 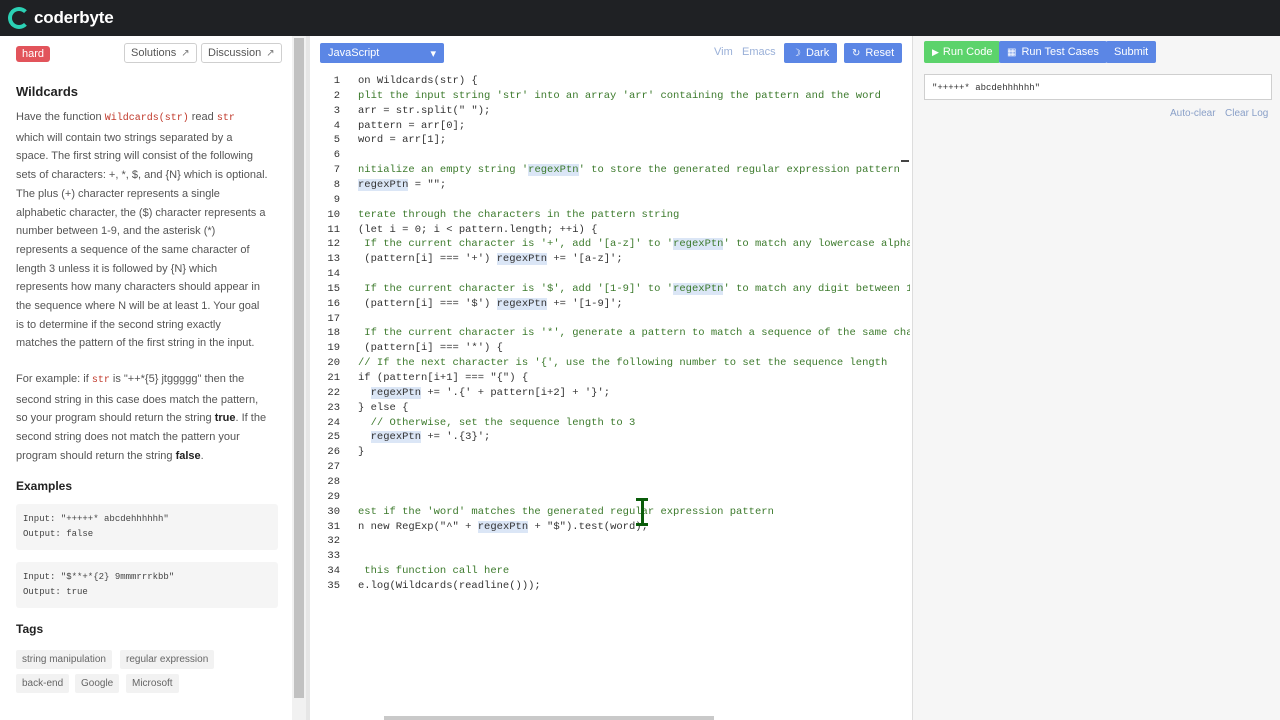 I want to click on run-code-label: Run Code, so click(x=967, y=52).